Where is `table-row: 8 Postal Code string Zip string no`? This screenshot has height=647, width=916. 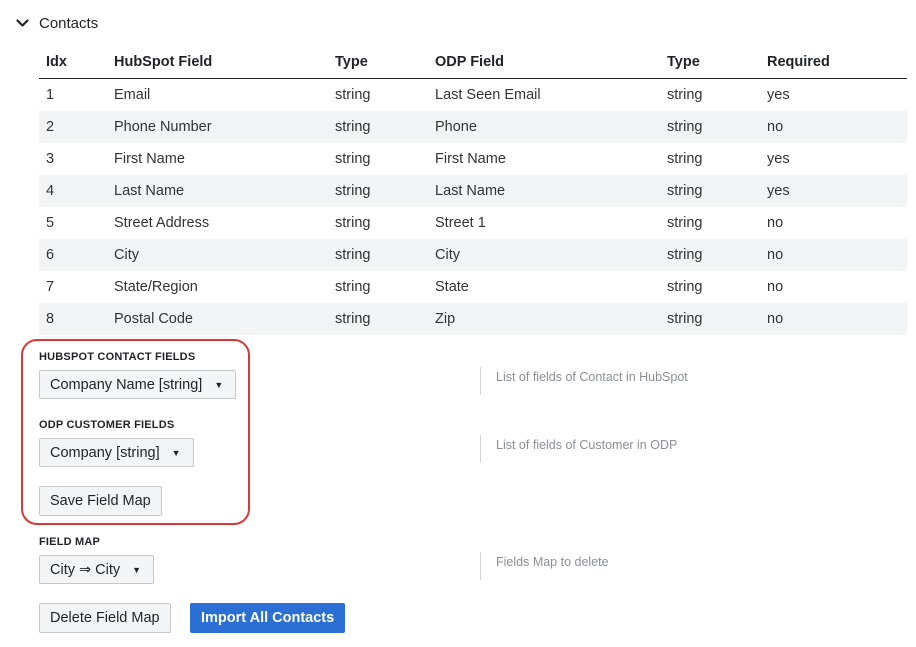 table-row: 8 Postal Code string Zip string no is located at coordinates (473, 319).